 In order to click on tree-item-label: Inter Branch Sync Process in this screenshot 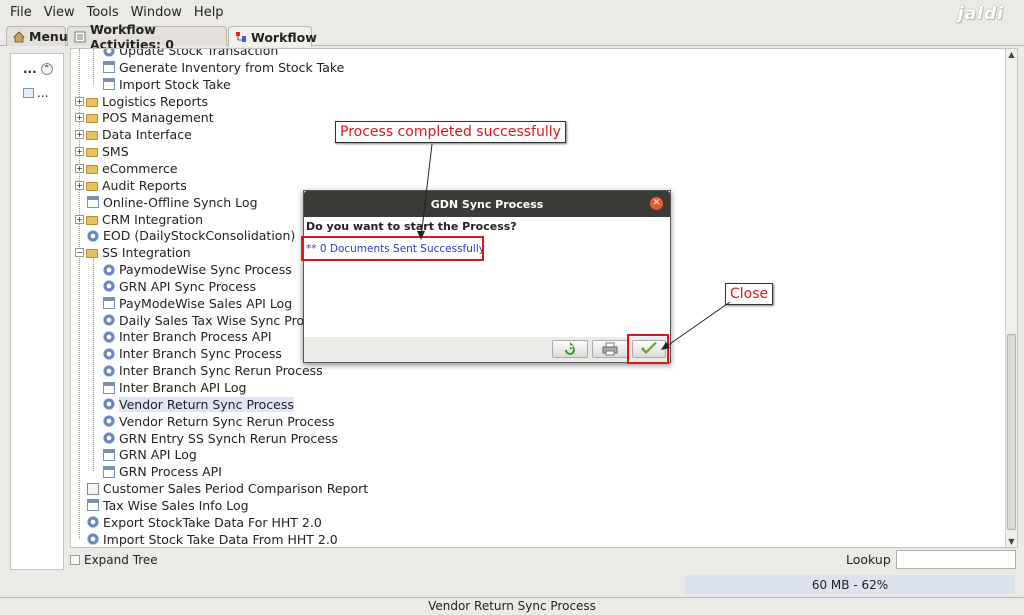, I will do `click(200, 354)`.